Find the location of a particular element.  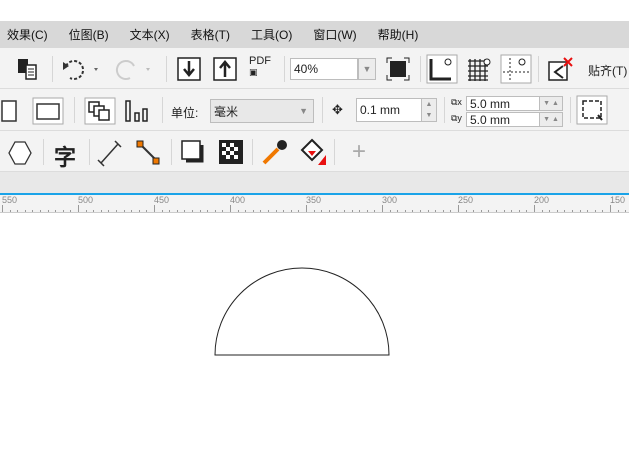

ruler-label: 500 is located at coordinates (86, 200).